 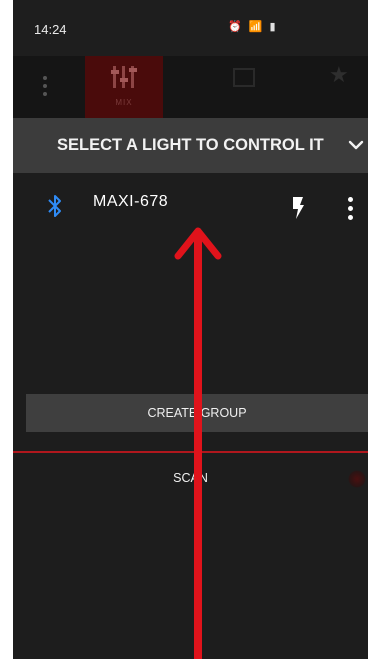 I want to click on scan-indicator-icon, so click(x=357, y=479).